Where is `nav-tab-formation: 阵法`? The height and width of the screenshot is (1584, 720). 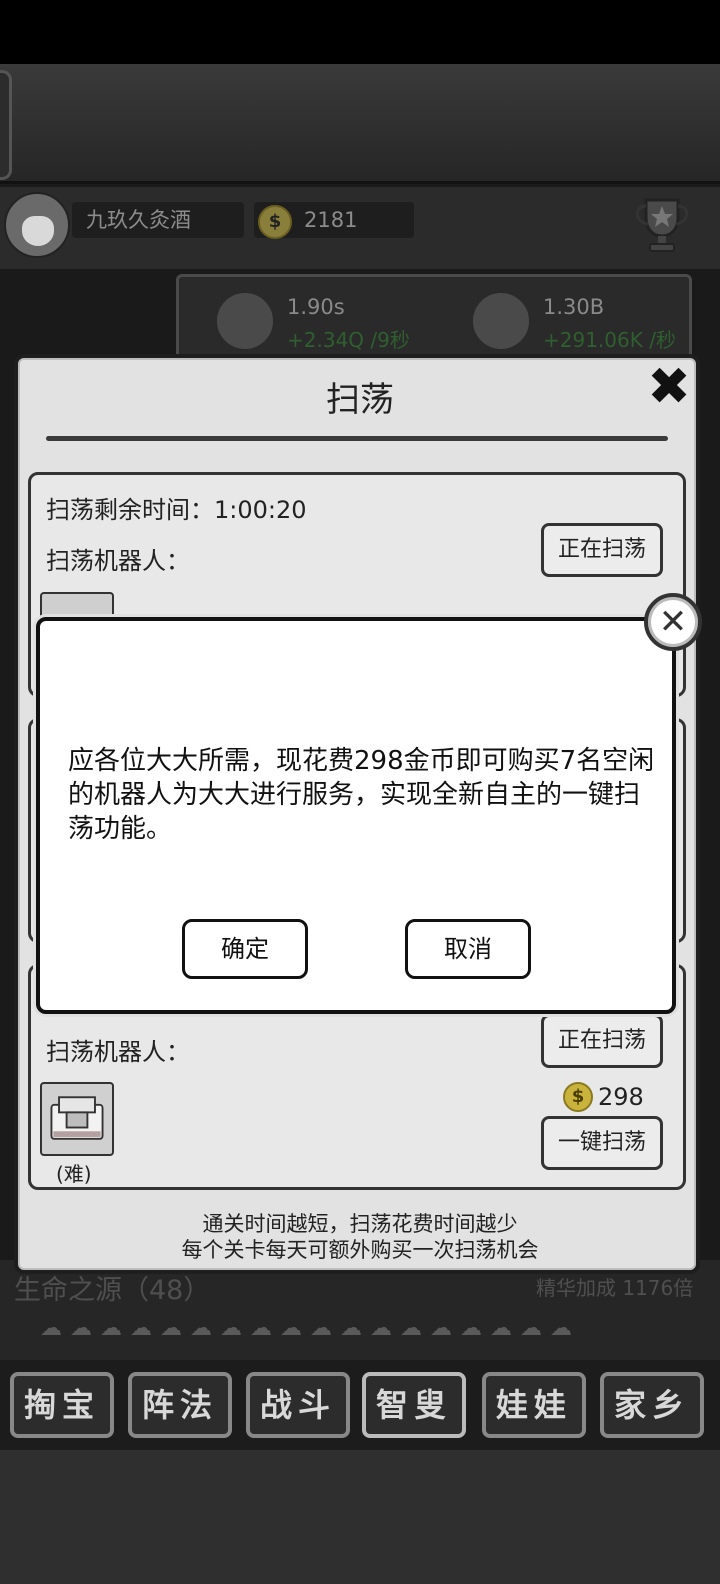
nav-tab-formation: 阵法 is located at coordinates (180, 1405).